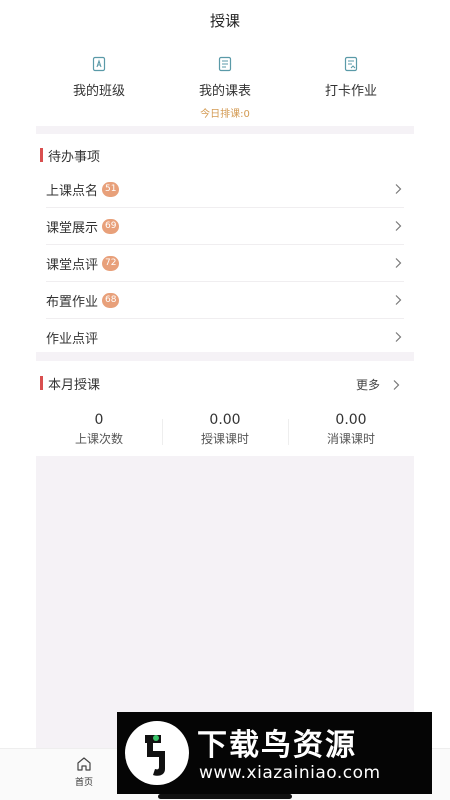  Describe the element at coordinates (225, 408) in the screenshot. I see `monthly-teaching-section: 本月授课 更多 0 上课次数 0.00 授课课时 0.00 消课课时` at that location.